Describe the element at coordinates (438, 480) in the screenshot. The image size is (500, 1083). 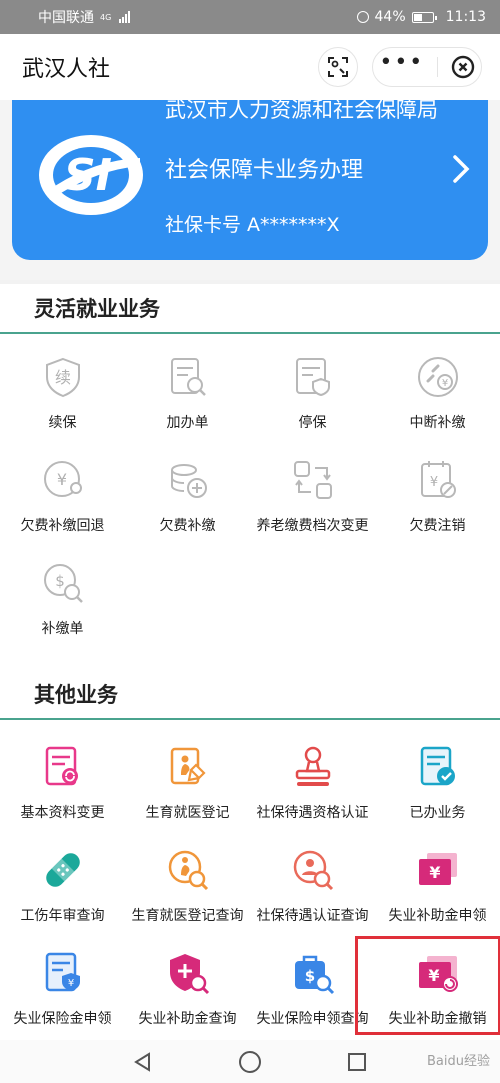
I see `calendar-yuan-cancel-icon: ¥` at that location.